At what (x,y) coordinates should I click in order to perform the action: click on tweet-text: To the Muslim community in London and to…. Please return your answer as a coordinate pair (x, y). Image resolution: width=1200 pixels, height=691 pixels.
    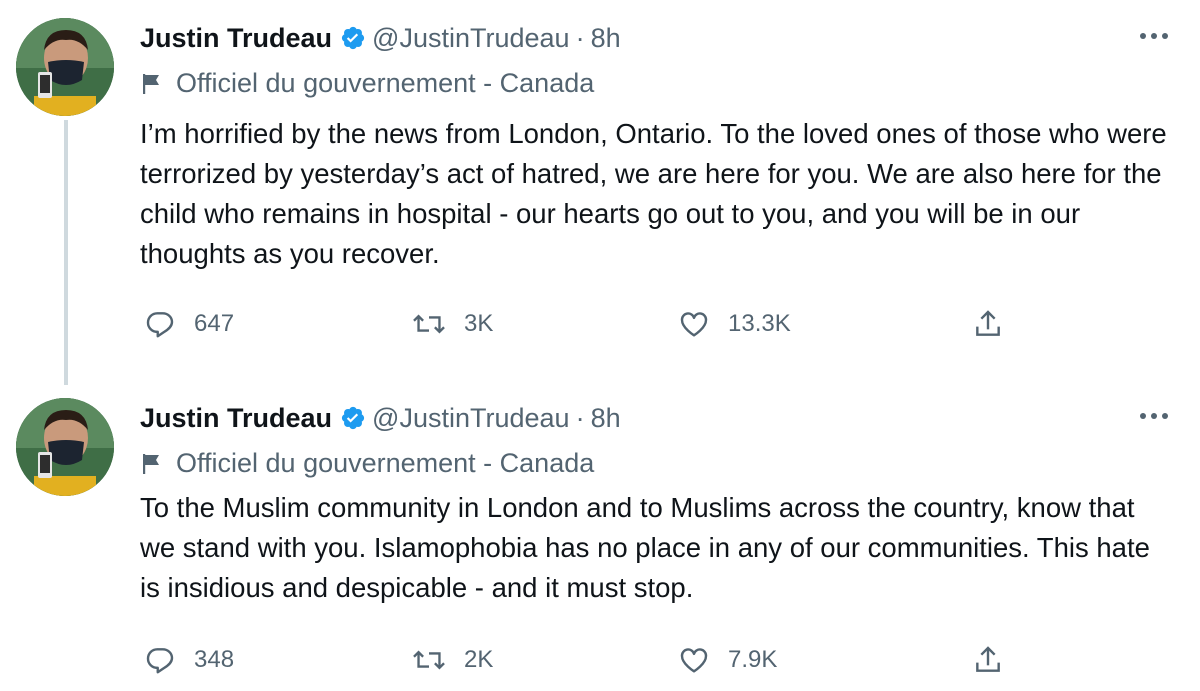
    Looking at the image, I should click on (645, 547).